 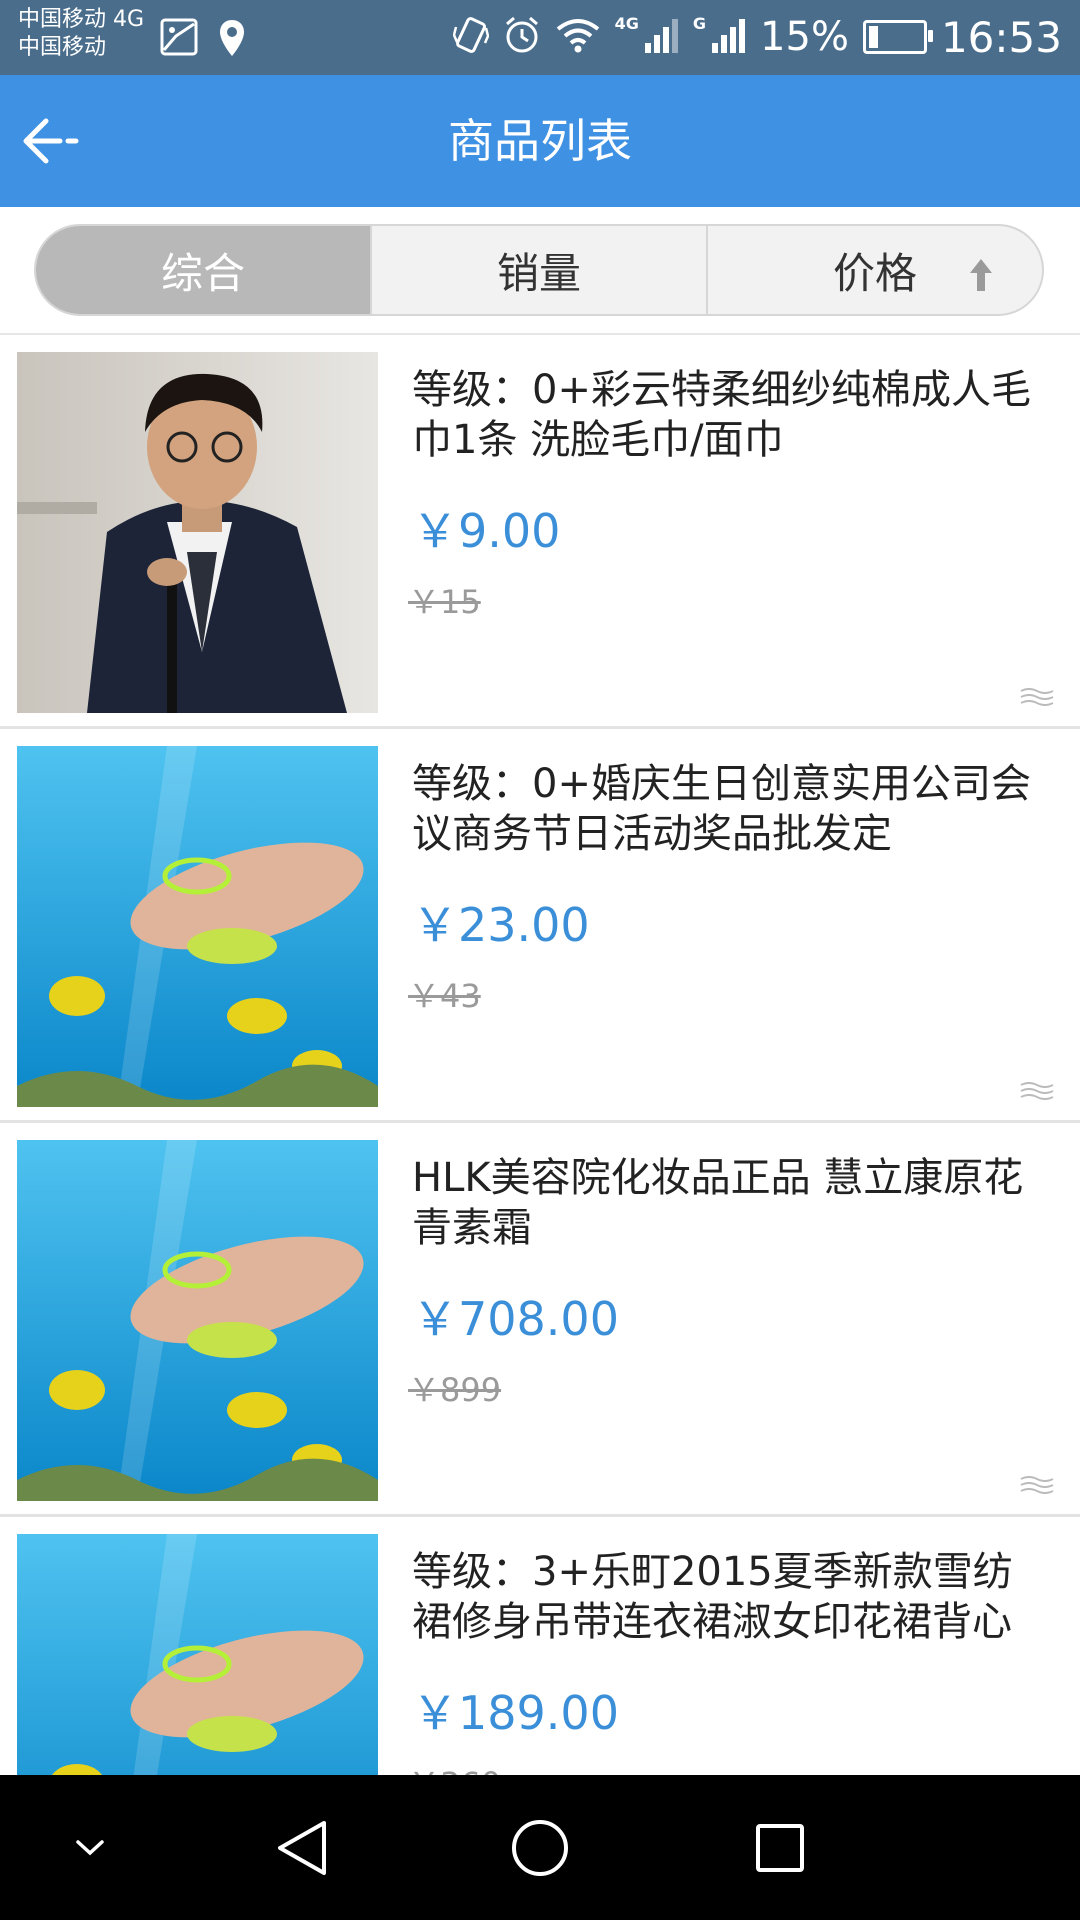 What do you see at coordinates (626, 23) in the screenshot?
I see `network-type-1: 4G` at bounding box center [626, 23].